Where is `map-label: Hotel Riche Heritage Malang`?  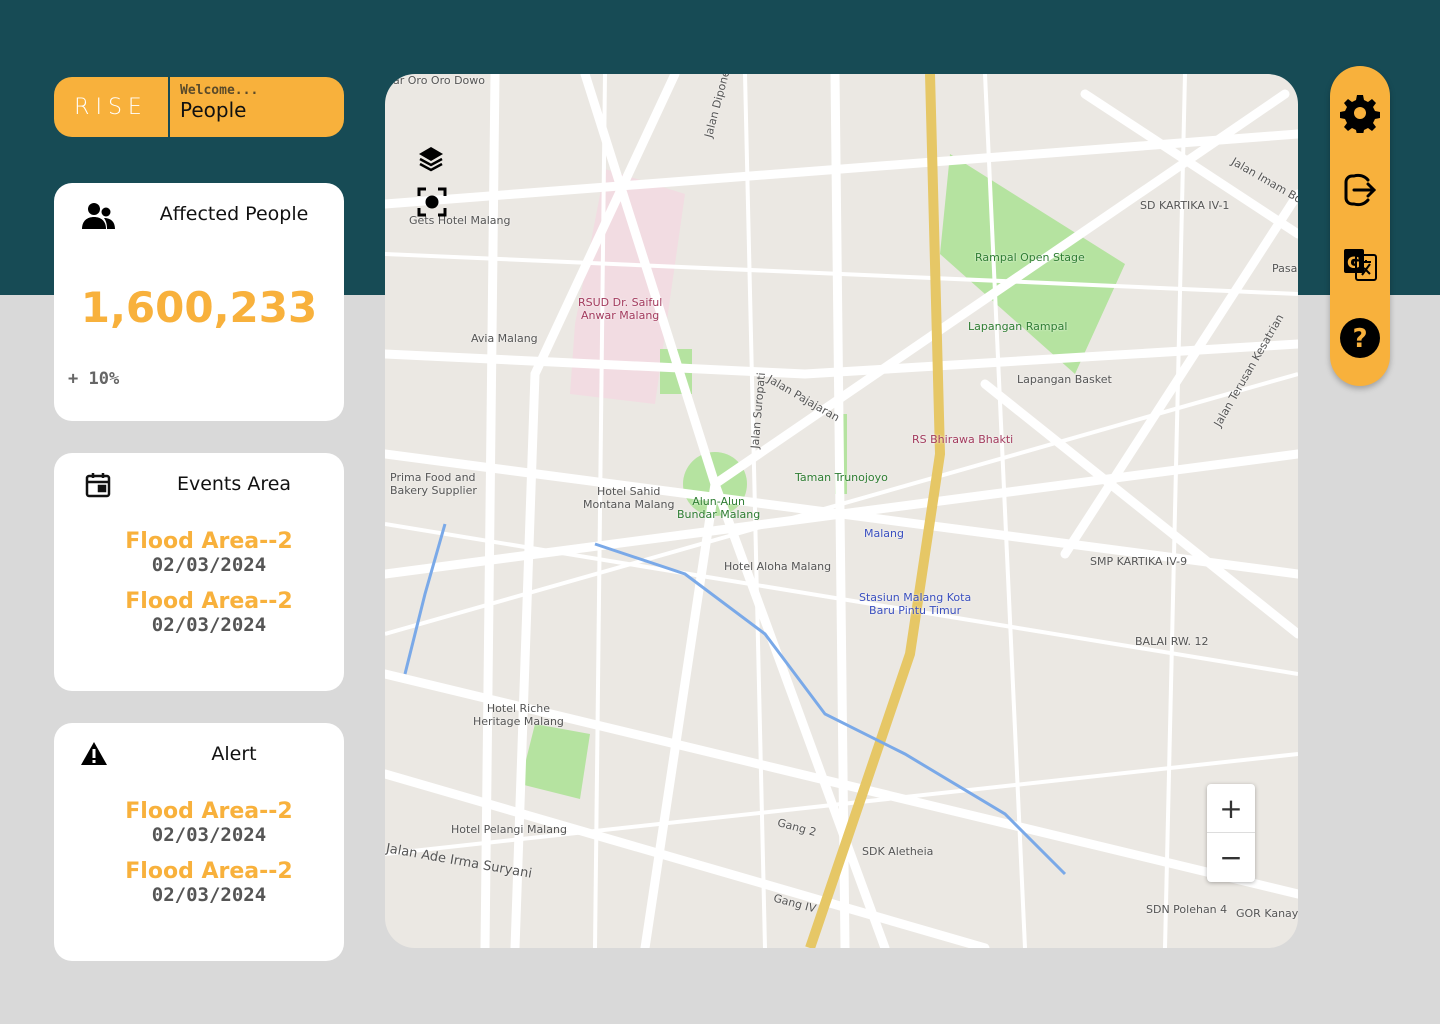
map-label: Hotel Riche Heritage Malang is located at coordinates (518, 715).